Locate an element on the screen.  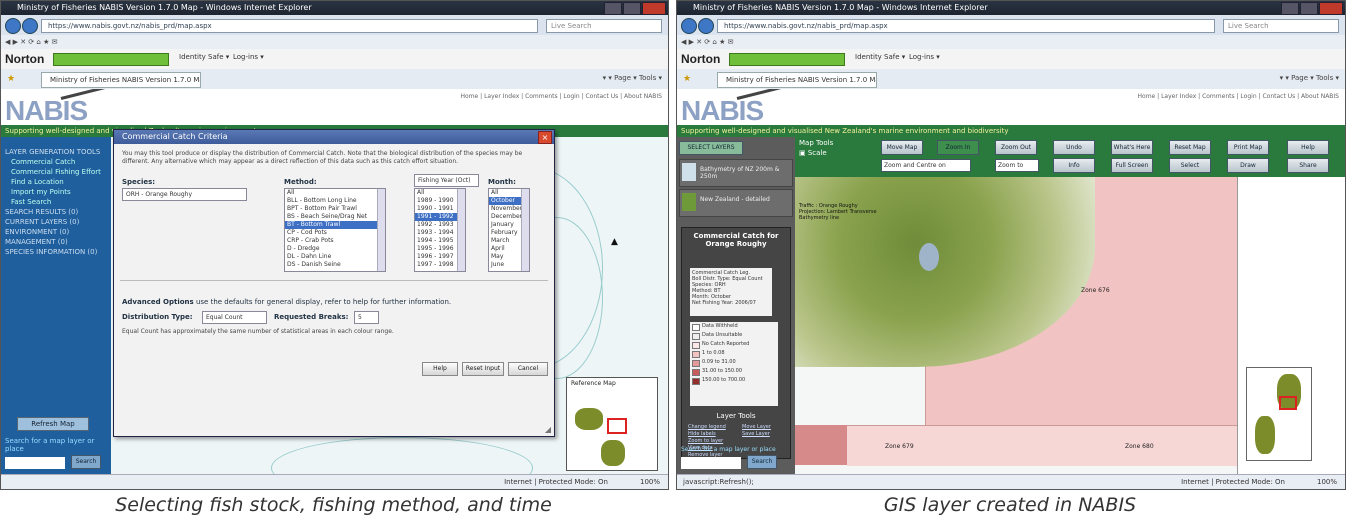
distribution-select: Equal Count is located at coordinates (234, 317).